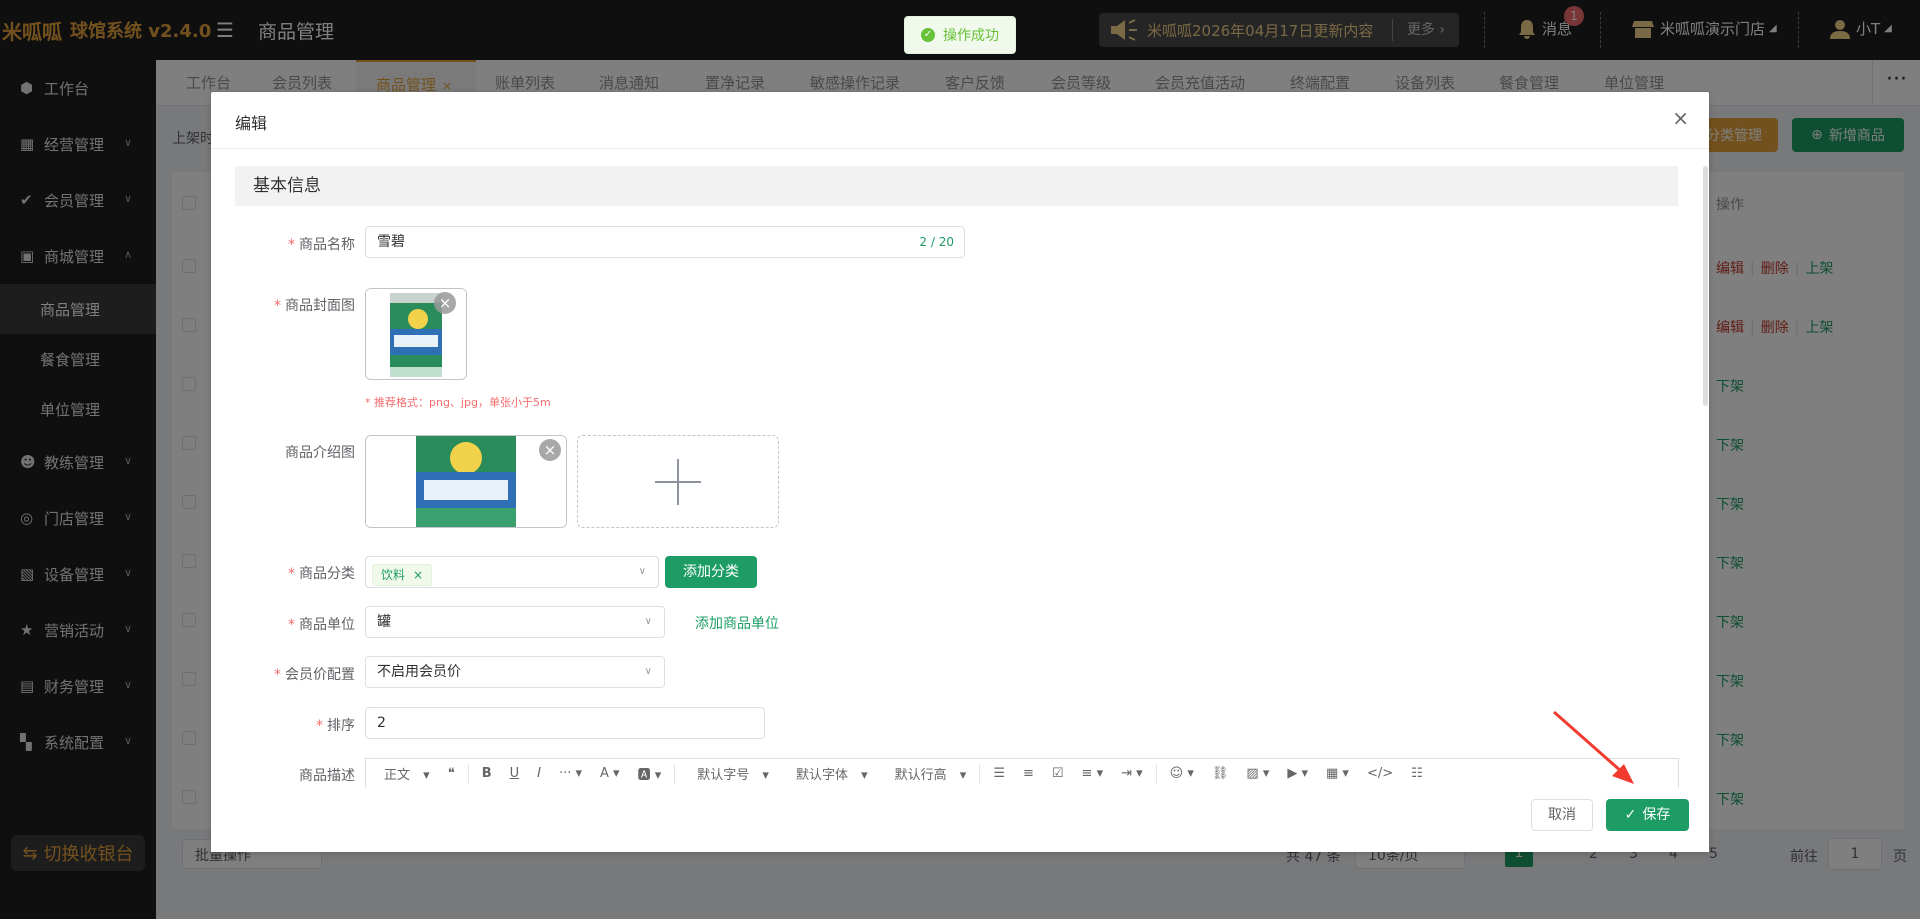 Image resolution: width=1920 pixels, height=919 pixels. I want to click on dialog-footer, so click(960, 818).